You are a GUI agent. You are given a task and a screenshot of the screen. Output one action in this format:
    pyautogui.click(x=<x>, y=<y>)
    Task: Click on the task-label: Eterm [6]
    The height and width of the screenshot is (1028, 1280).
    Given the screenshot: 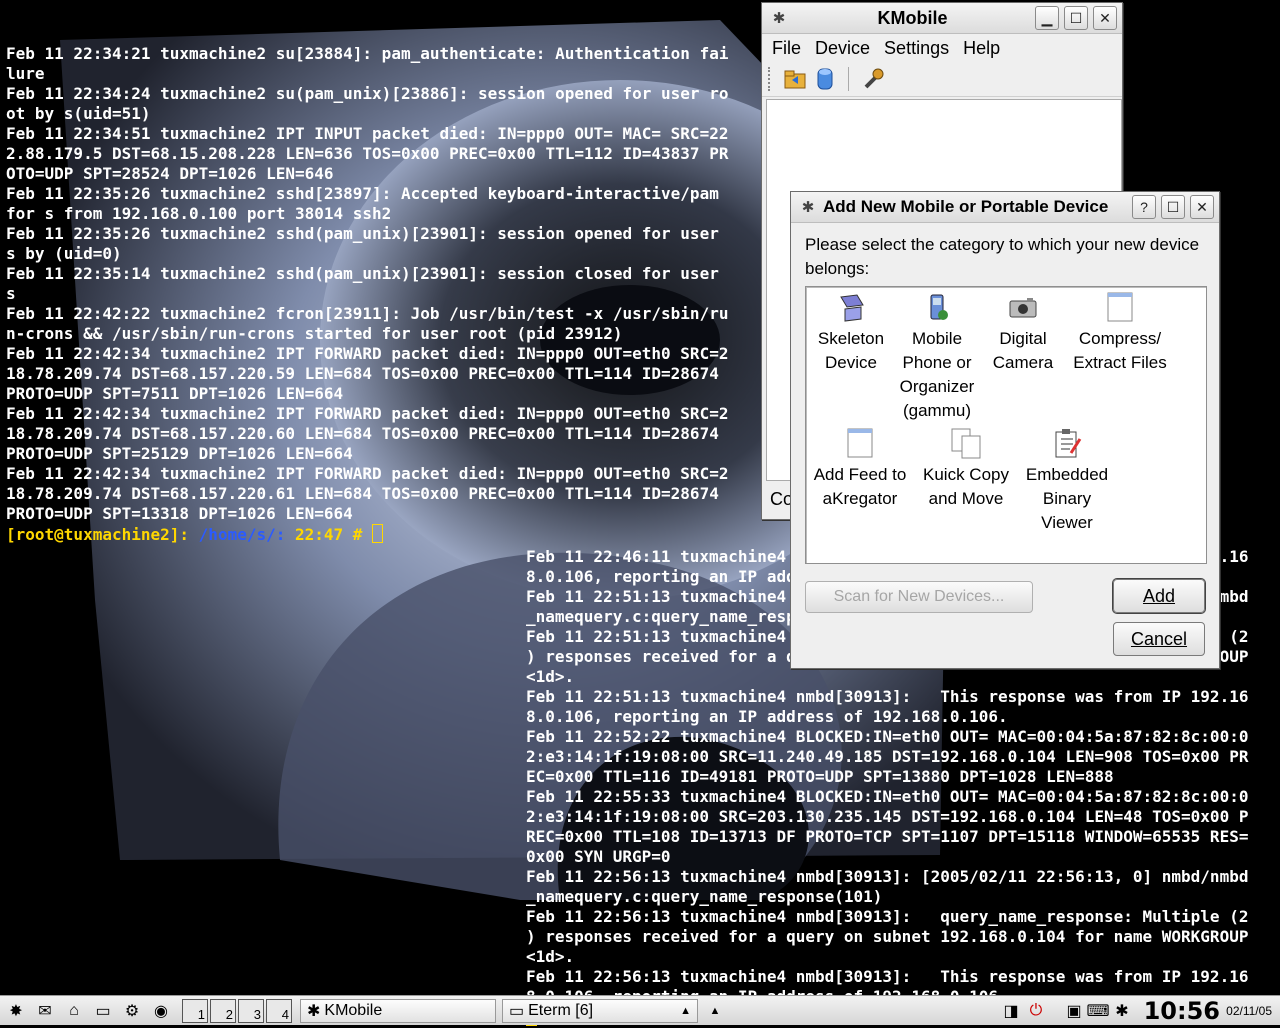 What is the action you would take?
    pyautogui.click(x=561, y=1010)
    